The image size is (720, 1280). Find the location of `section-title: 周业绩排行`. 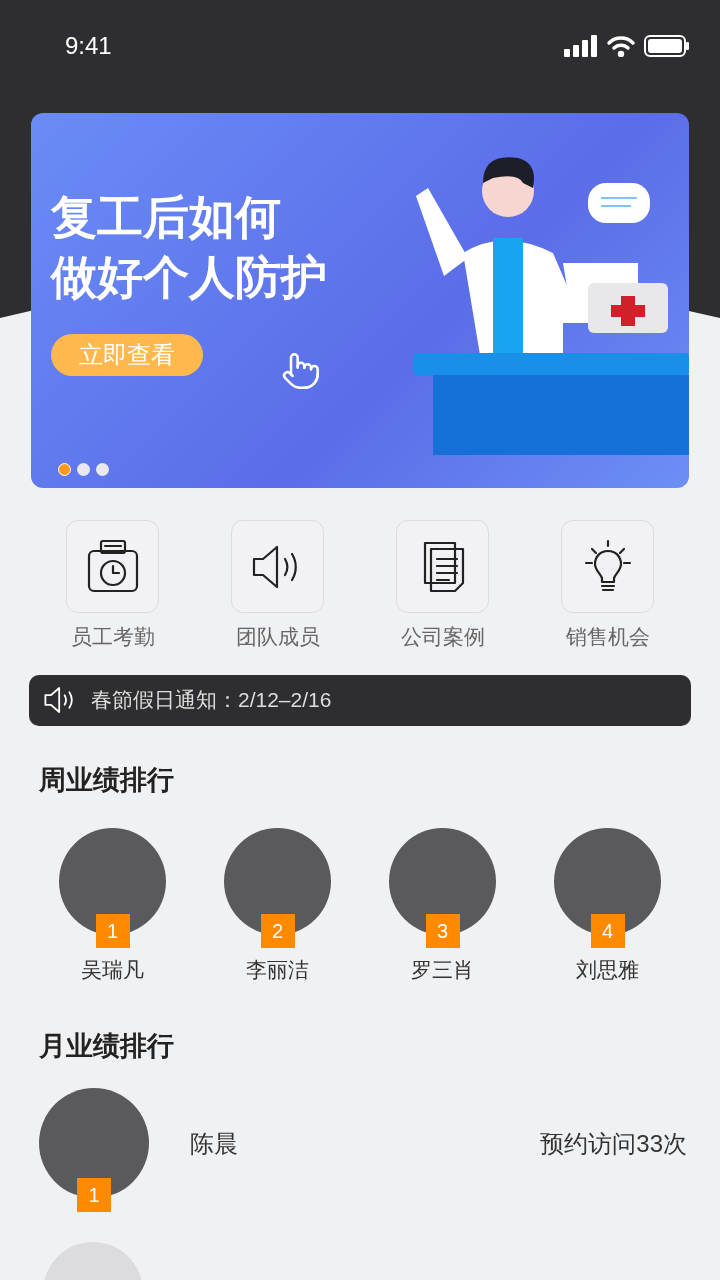

section-title: 周业绩排行 is located at coordinates (106, 780).